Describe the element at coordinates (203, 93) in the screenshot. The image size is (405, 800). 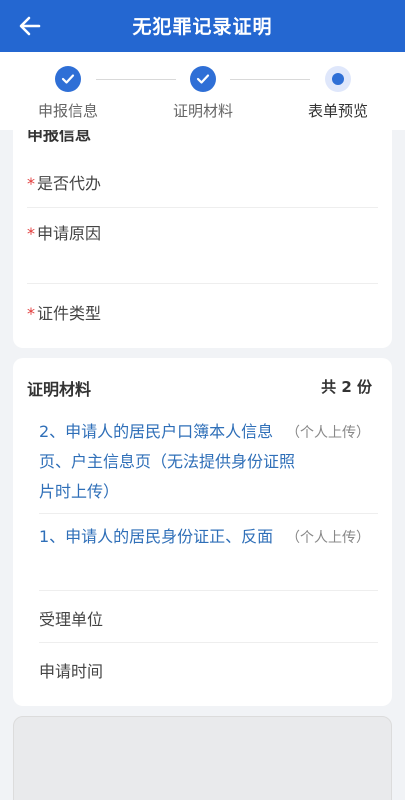
I see `step-proof-materials: 证明材料` at that location.